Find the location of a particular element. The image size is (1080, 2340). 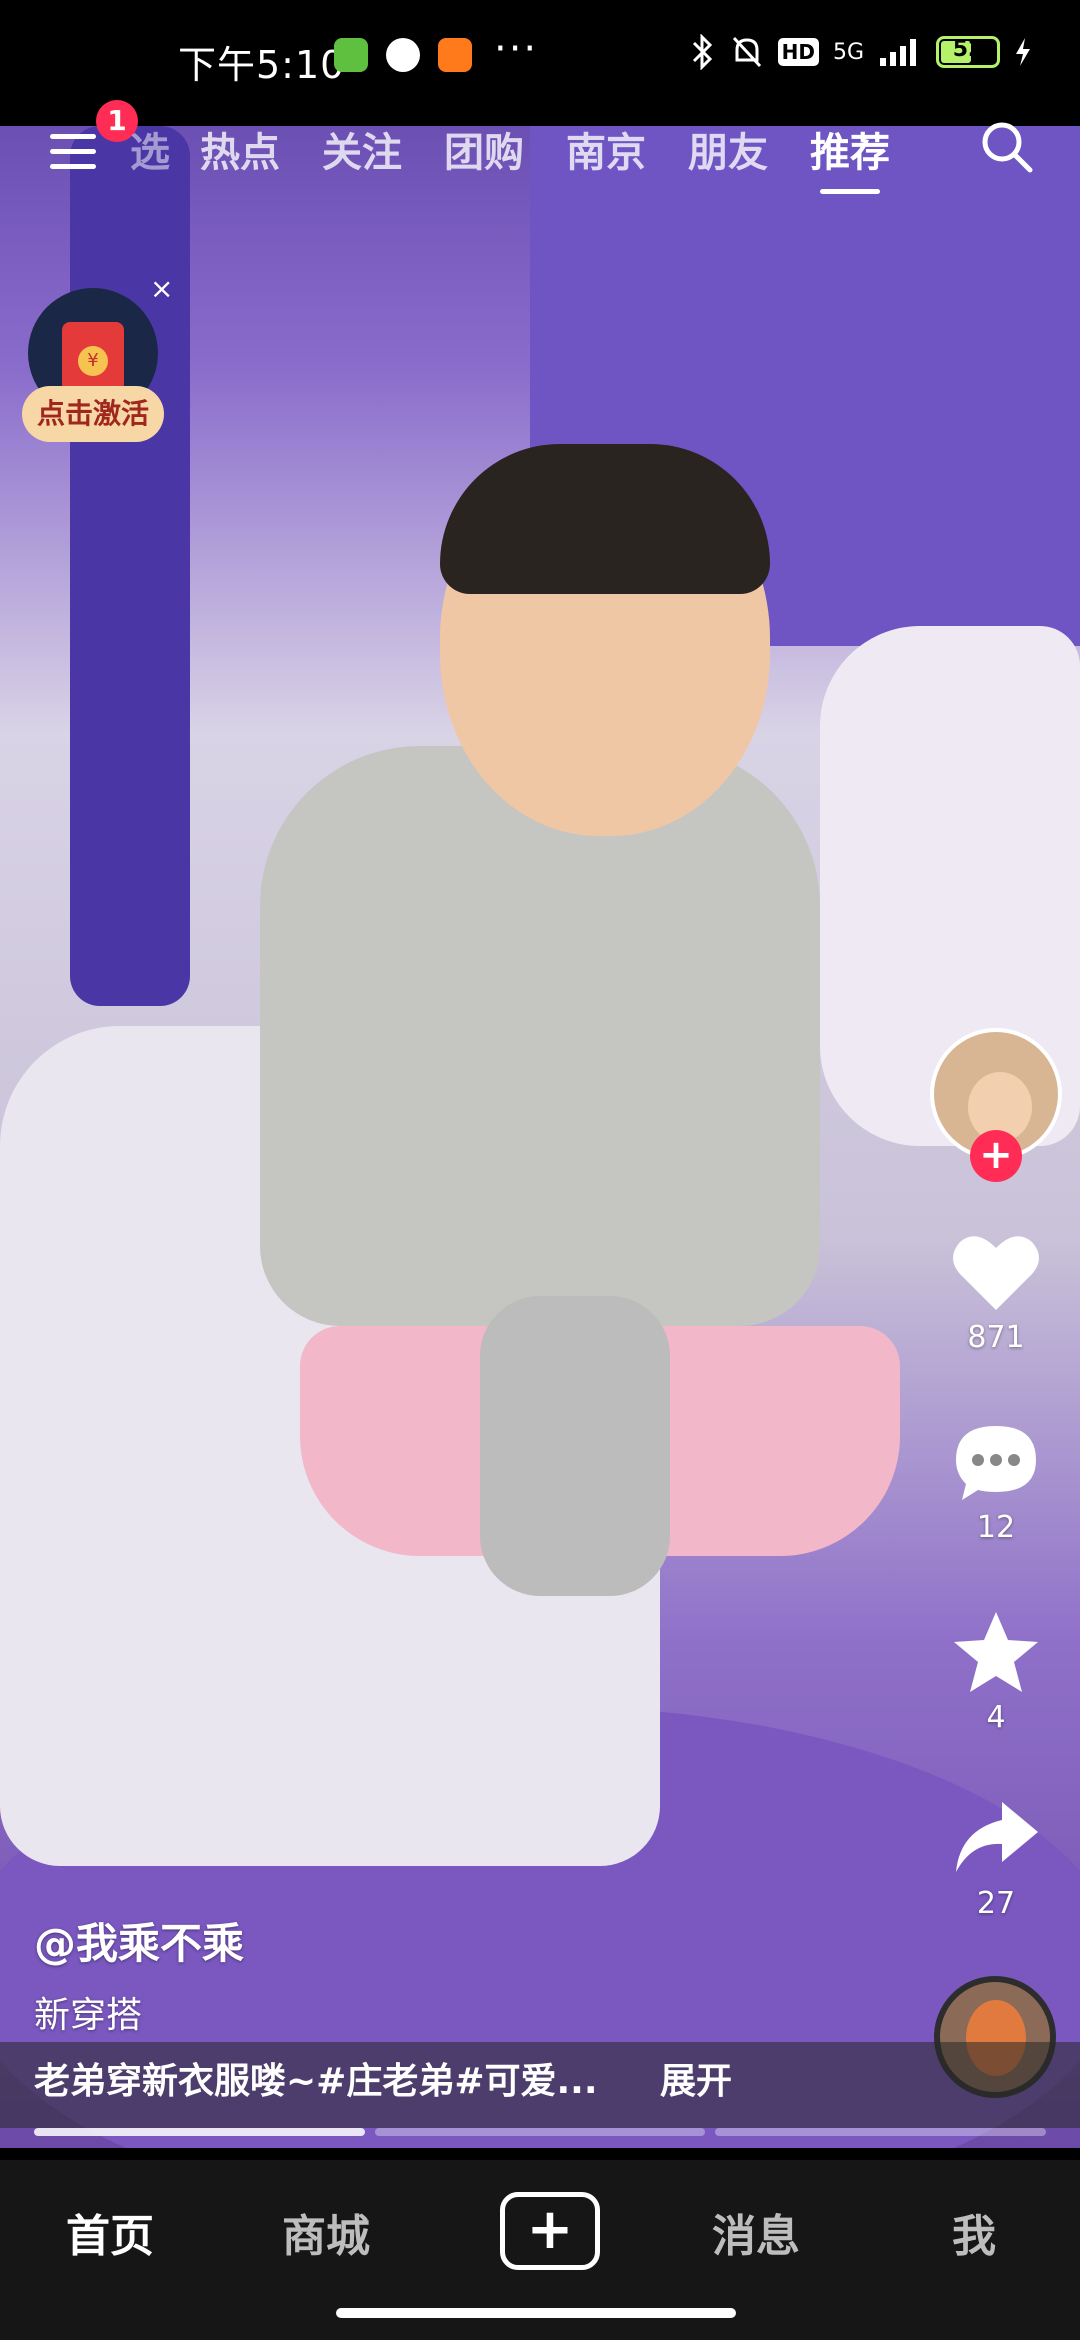

red-packet-activate-button: 点击激活 is located at coordinates (93, 414).